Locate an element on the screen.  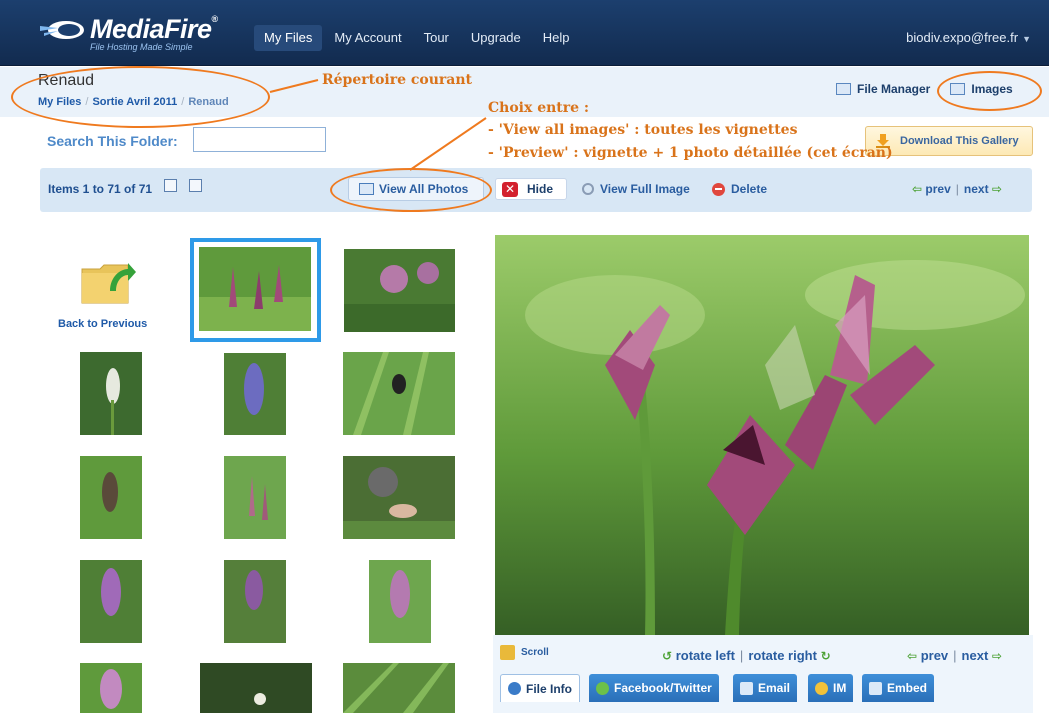
rotate-right-icon: ↻ is located at coordinates (825, 656).